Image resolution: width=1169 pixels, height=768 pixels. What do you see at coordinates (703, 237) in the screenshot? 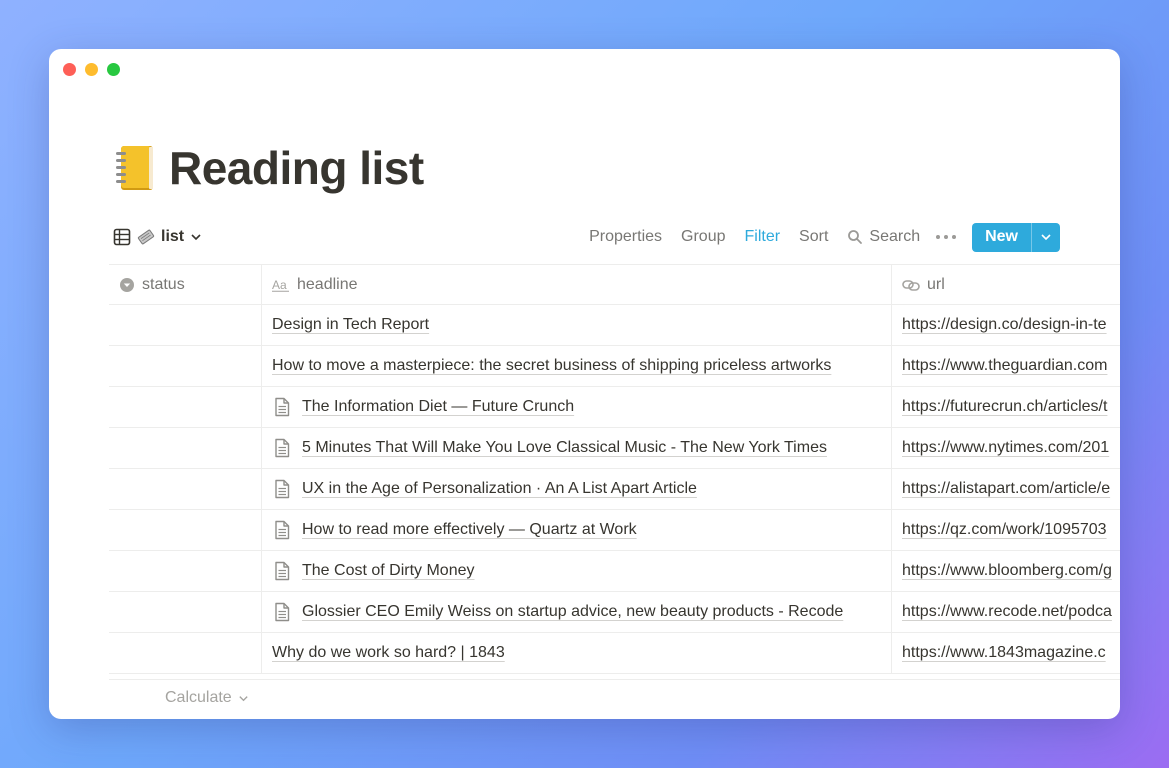
I see `group-button: Group` at bounding box center [703, 237].